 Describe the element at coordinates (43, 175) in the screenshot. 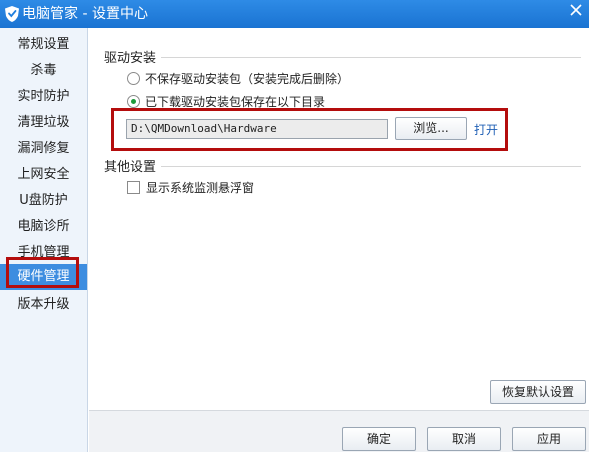

I see `sidebar-item-web-security: 上网安全` at that location.